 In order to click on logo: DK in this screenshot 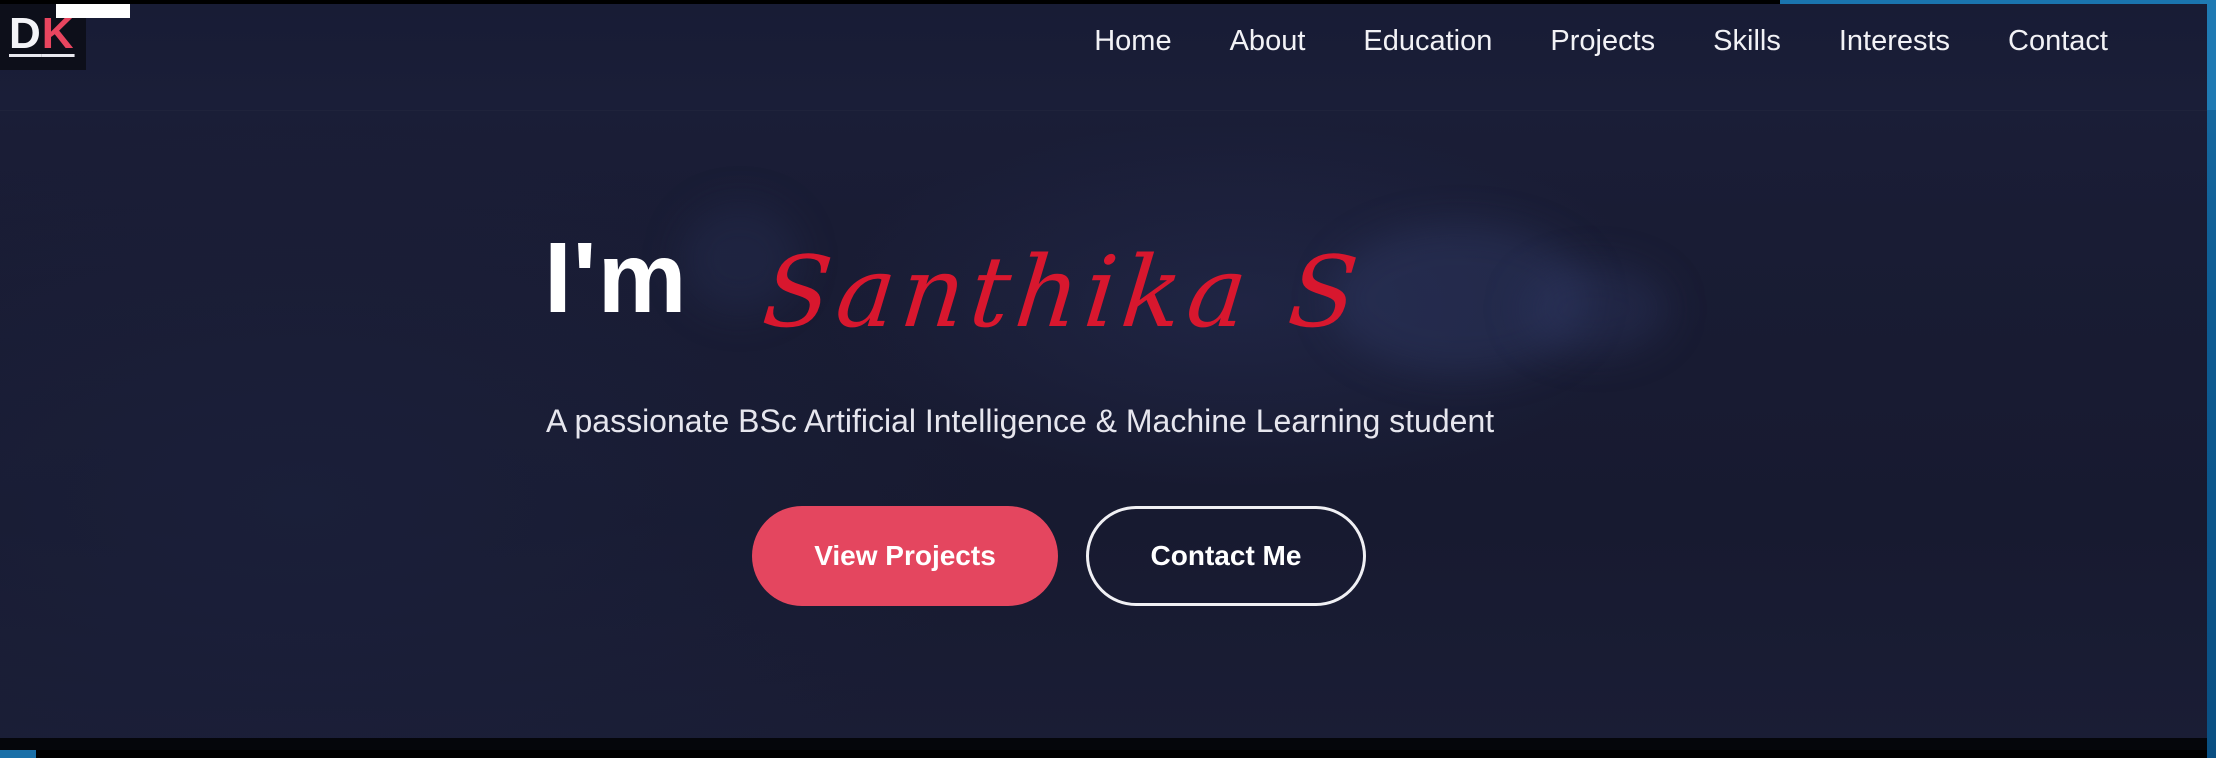, I will do `click(42, 34)`.